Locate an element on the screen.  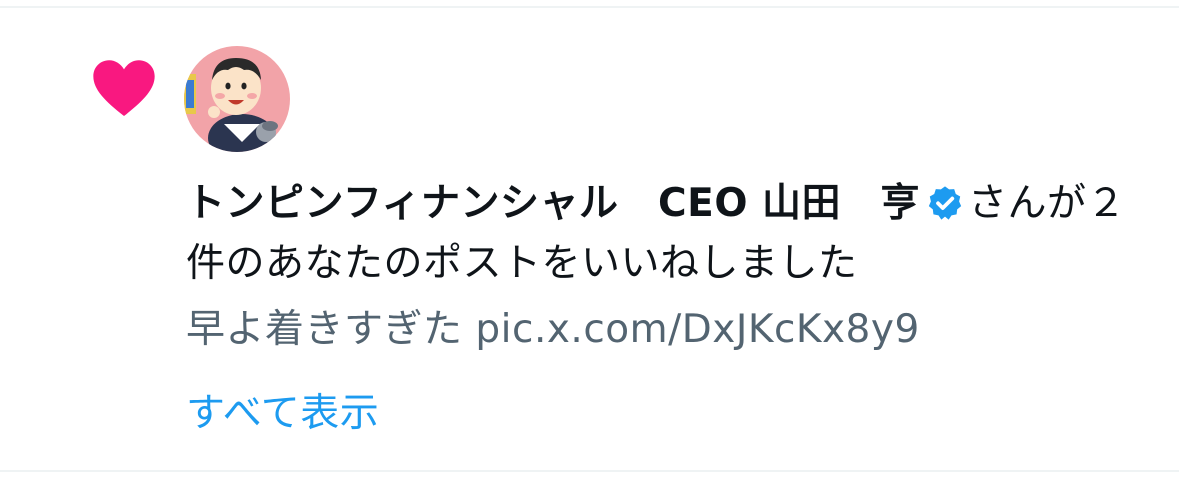
post-preview: 早よ着きすぎた pic.x.com/DxJKcKx8y9 is located at coordinates (553, 330).